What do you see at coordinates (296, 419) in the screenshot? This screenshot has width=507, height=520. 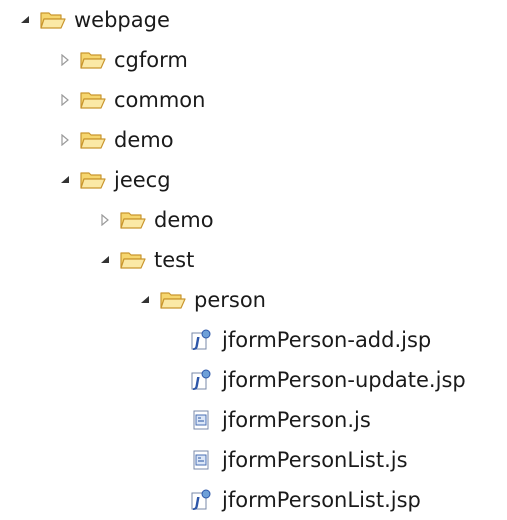 I see `tree-item-label: jformPerson.js` at bounding box center [296, 419].